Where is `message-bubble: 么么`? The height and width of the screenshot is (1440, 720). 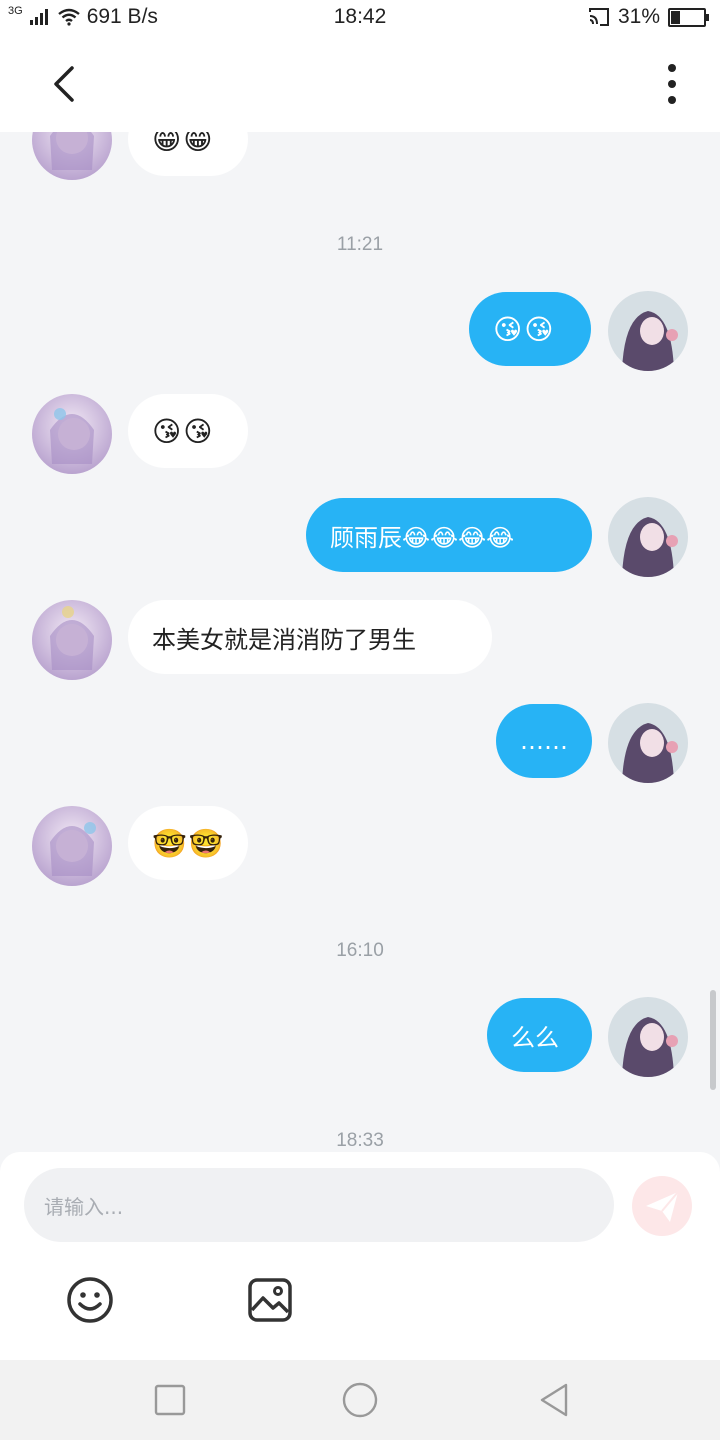
message-bubble: 么么 is located at coordinates (539, 1035).